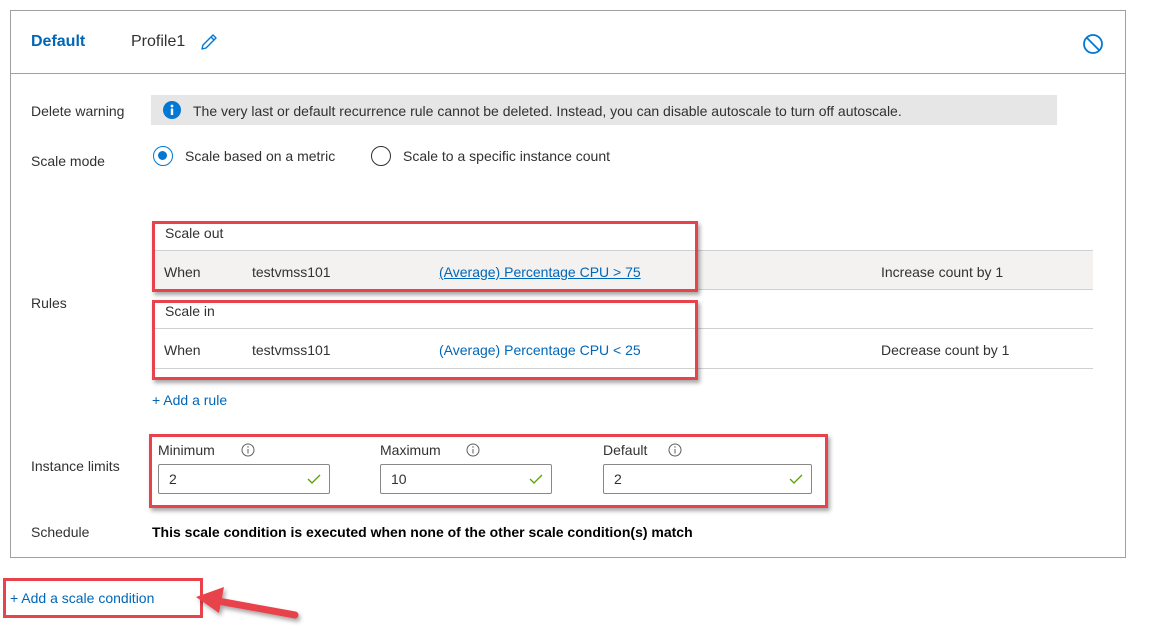 The height and width of the screenshot is (631, 1151). I want to click on disable-icon, so click(1093, 44).